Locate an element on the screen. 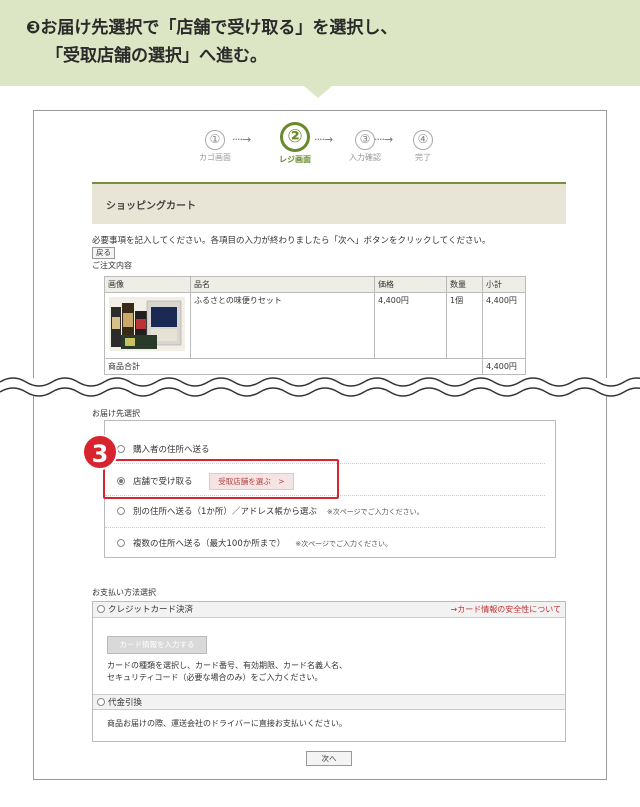  option-label: 購入者の住所へ送る is located at coordinates (171, 450).